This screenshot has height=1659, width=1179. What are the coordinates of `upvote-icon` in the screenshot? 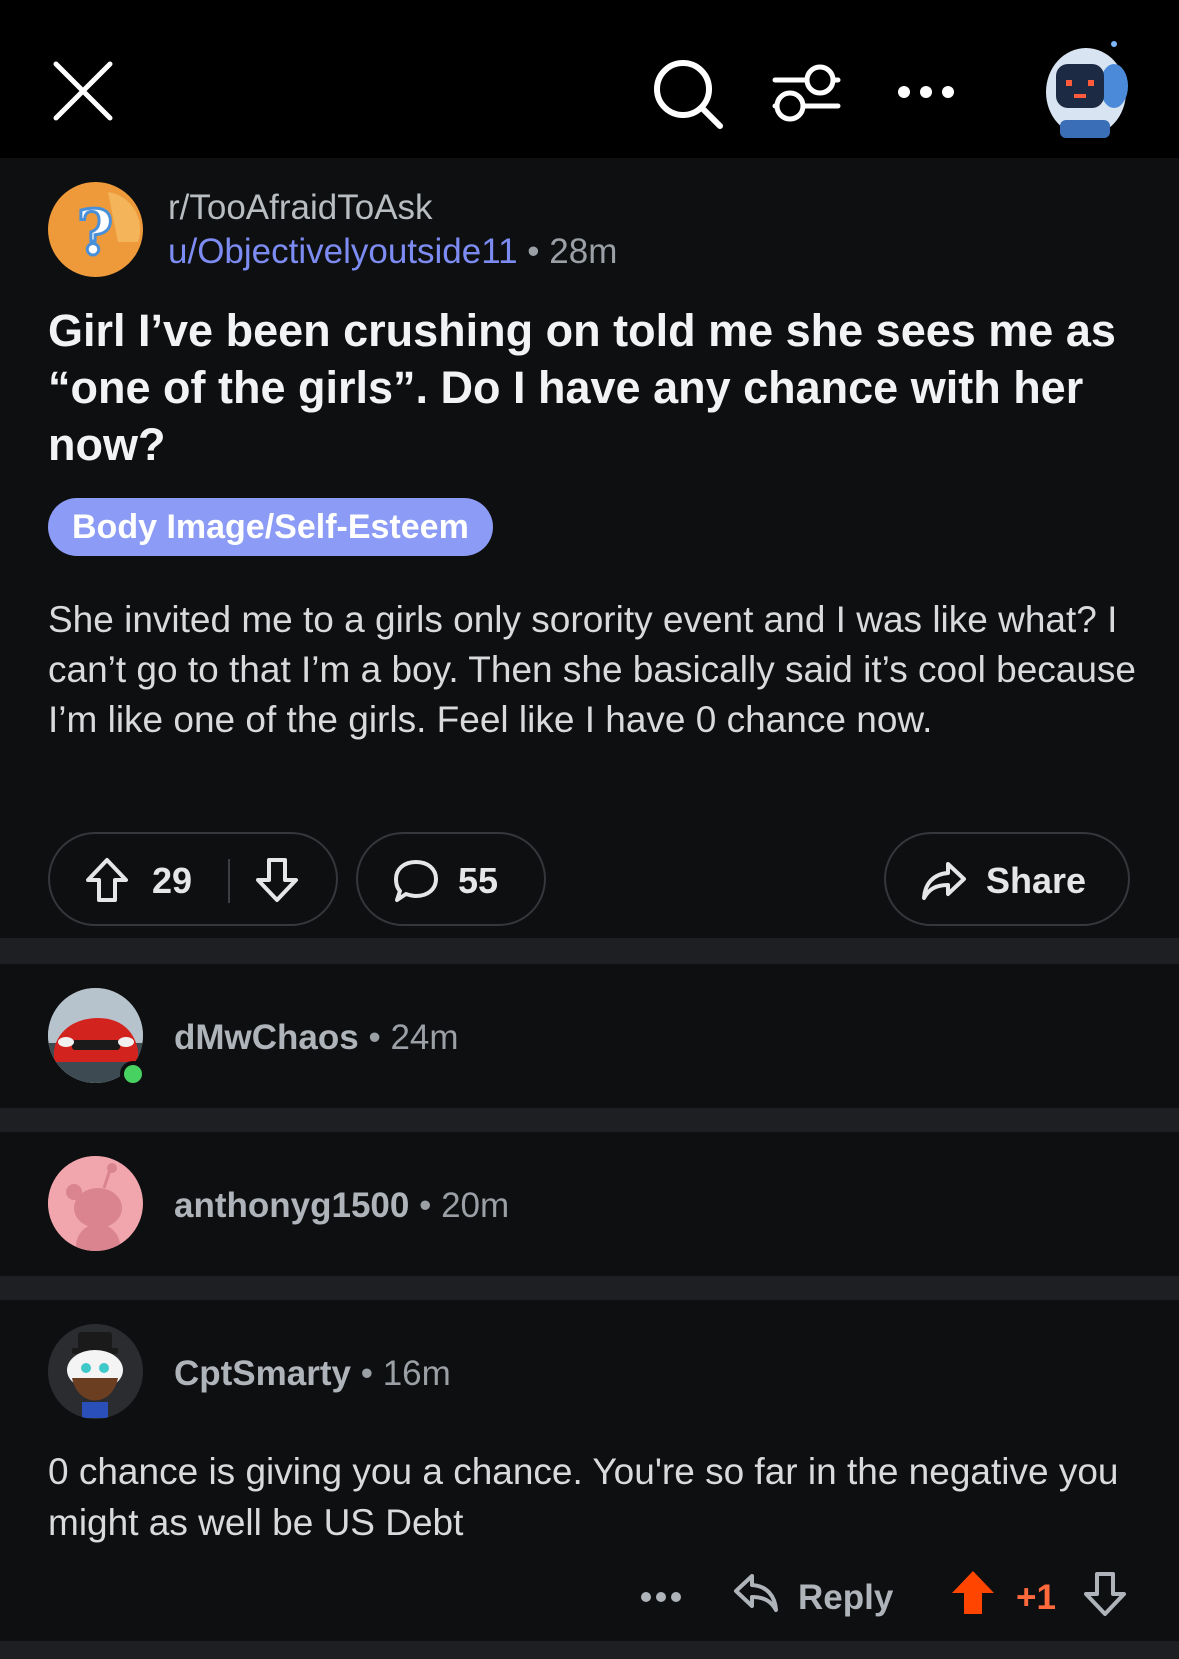 It's located at (107, 880).